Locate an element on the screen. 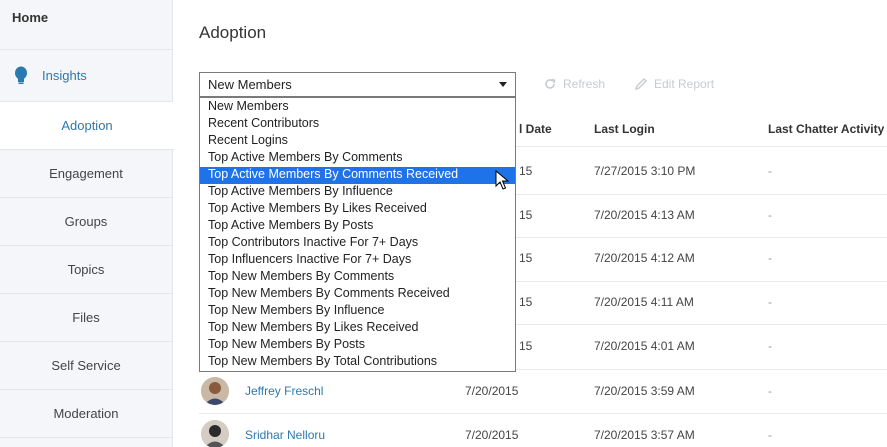  sidebar-item-engagement: Engagement is located at coordinates (86, 174).